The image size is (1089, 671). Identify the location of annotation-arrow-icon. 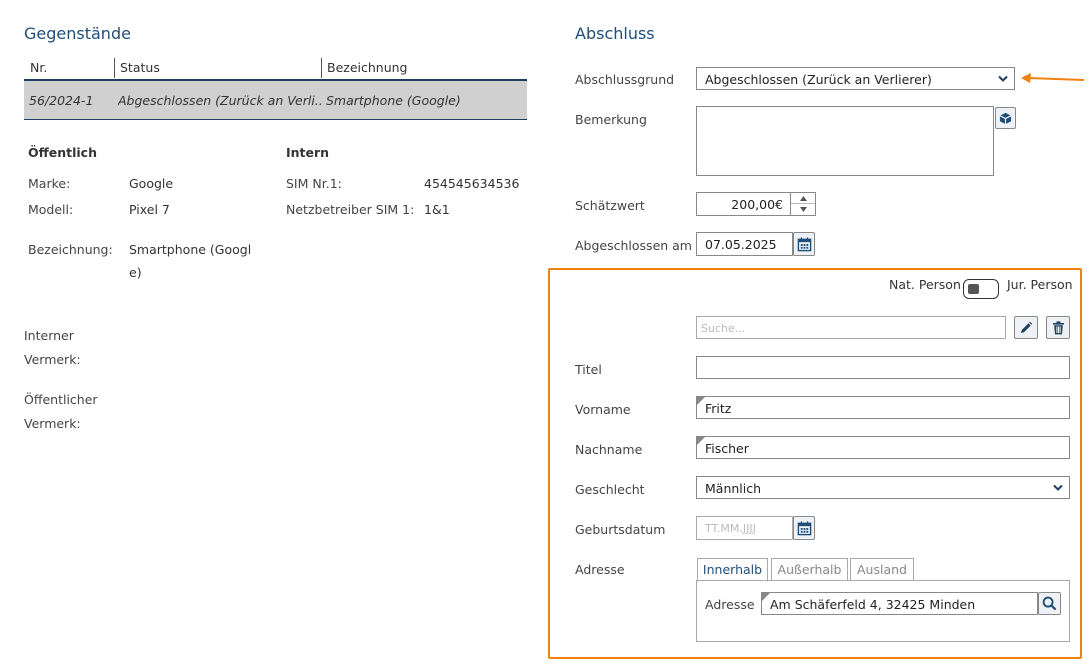
(1053, 78).